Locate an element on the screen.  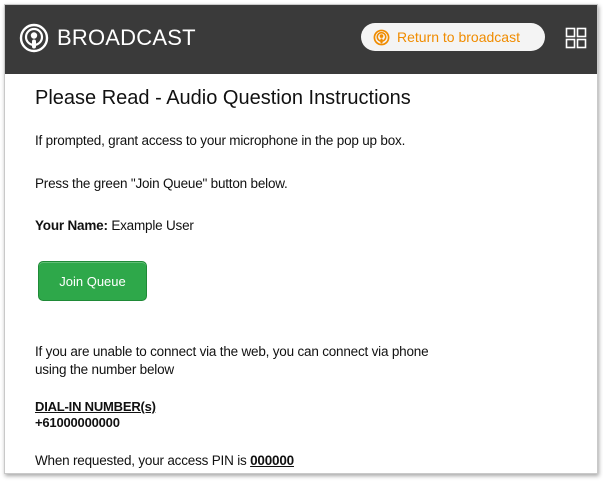
return-to-broadcast-button: Return to broadcast is located at coordinates (453, 37).